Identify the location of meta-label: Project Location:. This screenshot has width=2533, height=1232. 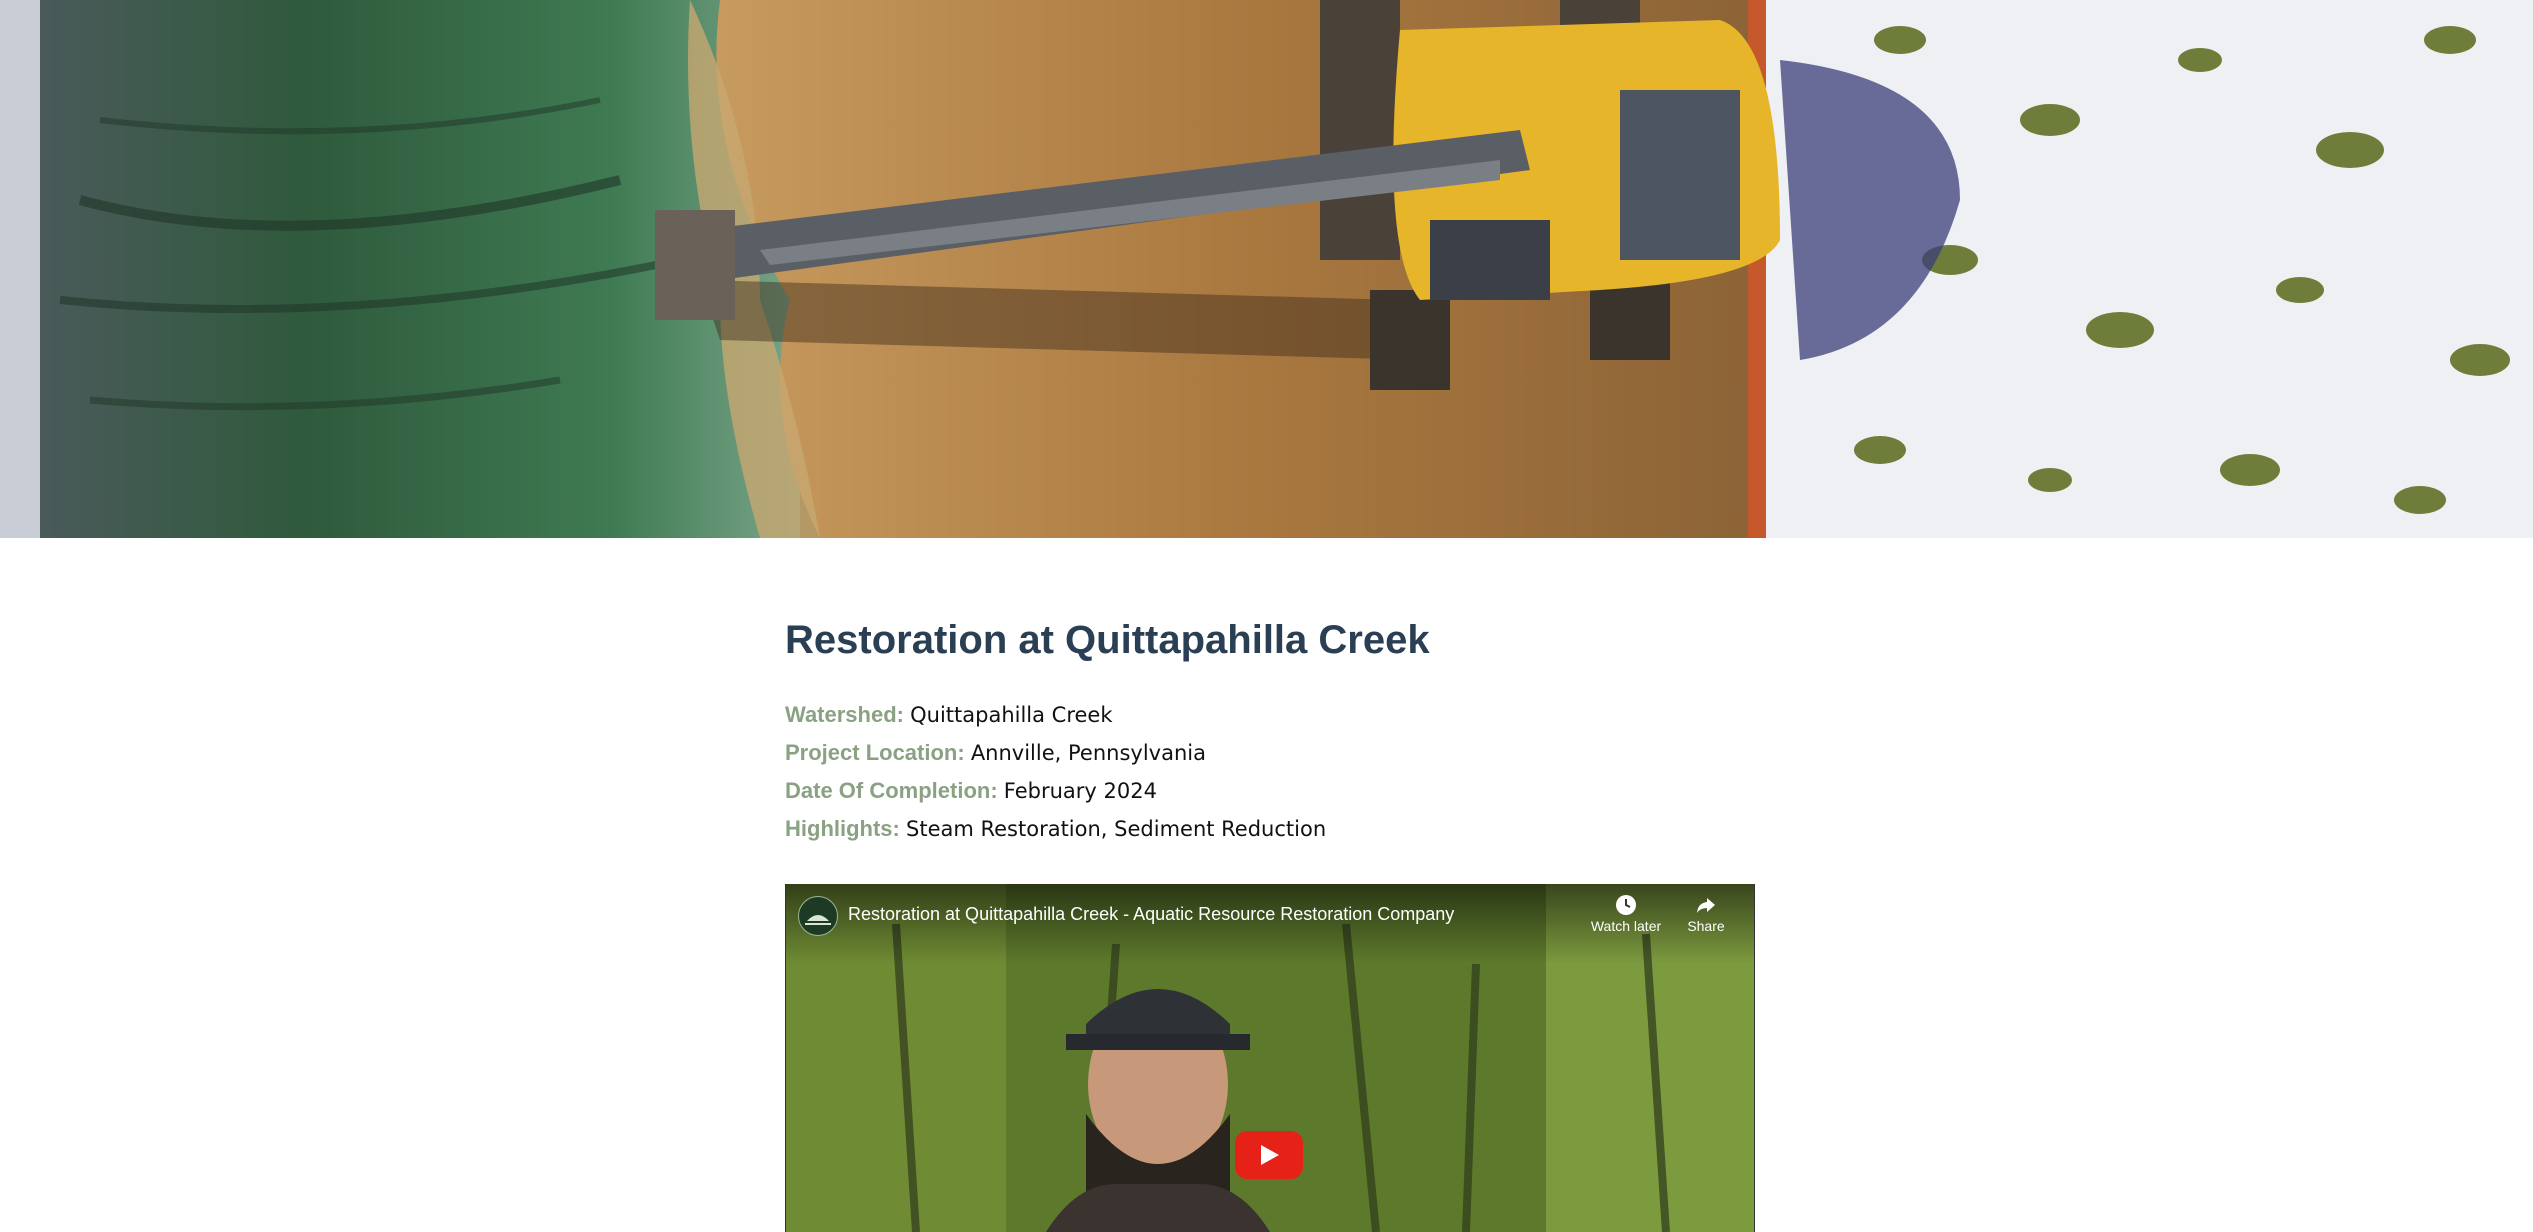
(875, 752).